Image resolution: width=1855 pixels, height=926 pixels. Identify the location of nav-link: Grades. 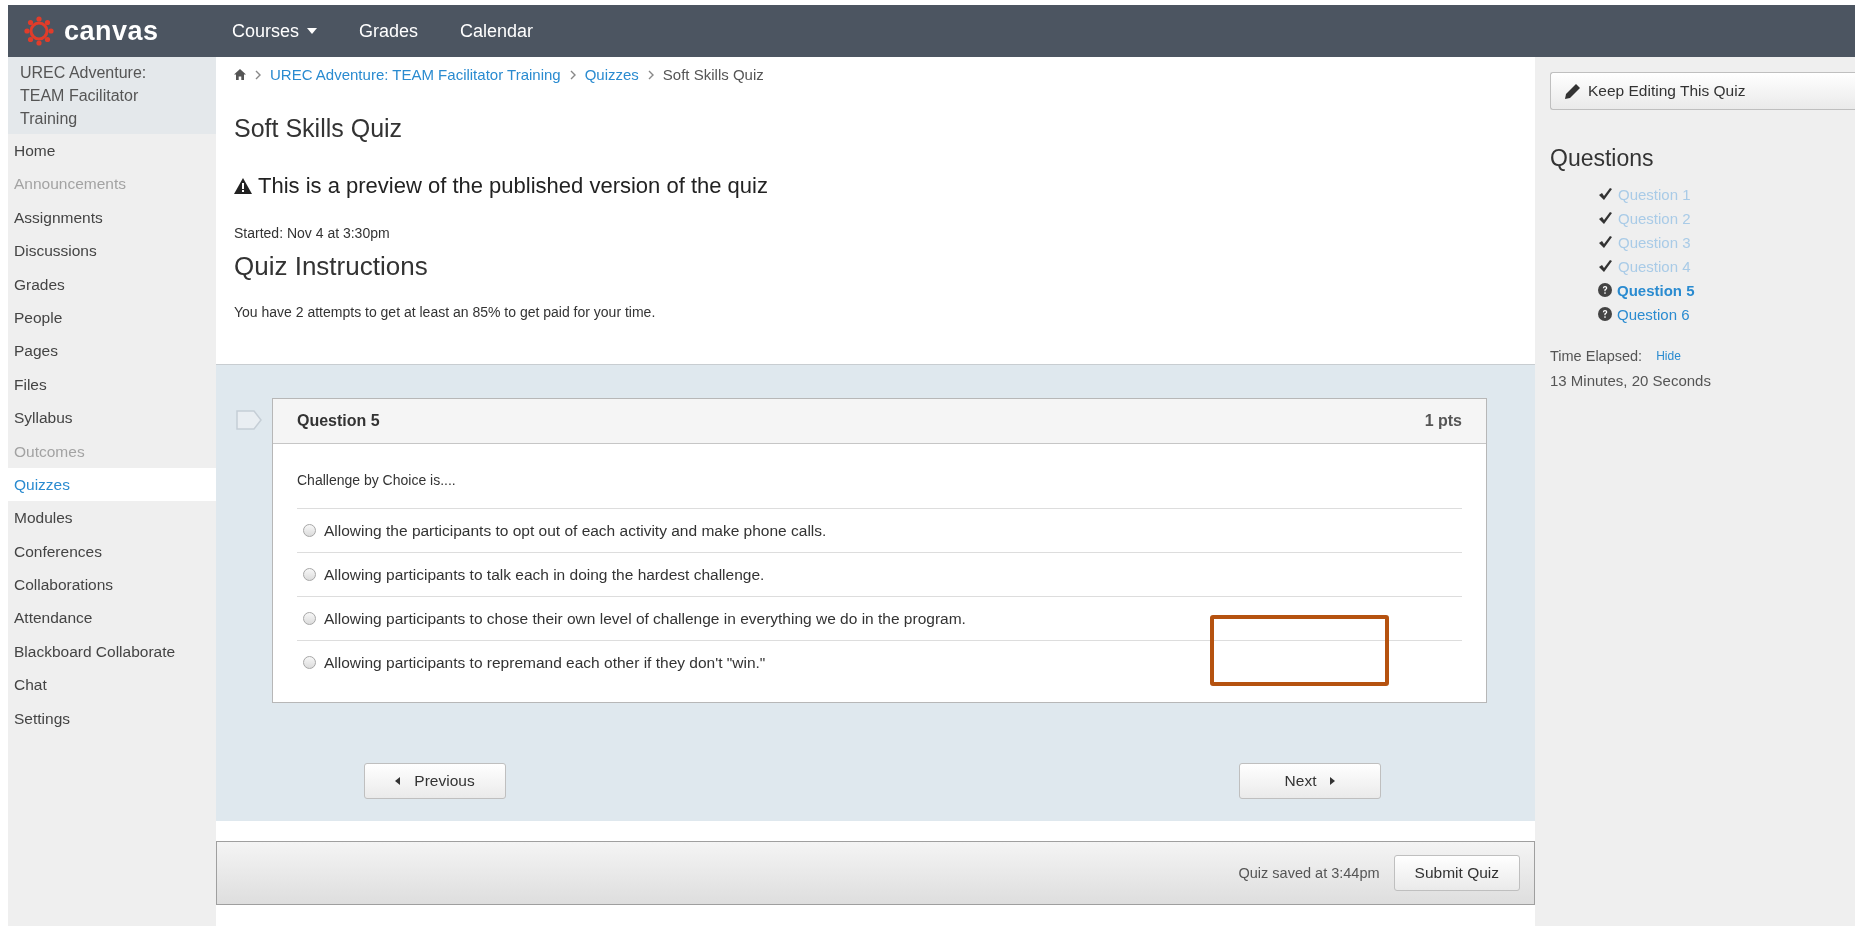
(389, 31).